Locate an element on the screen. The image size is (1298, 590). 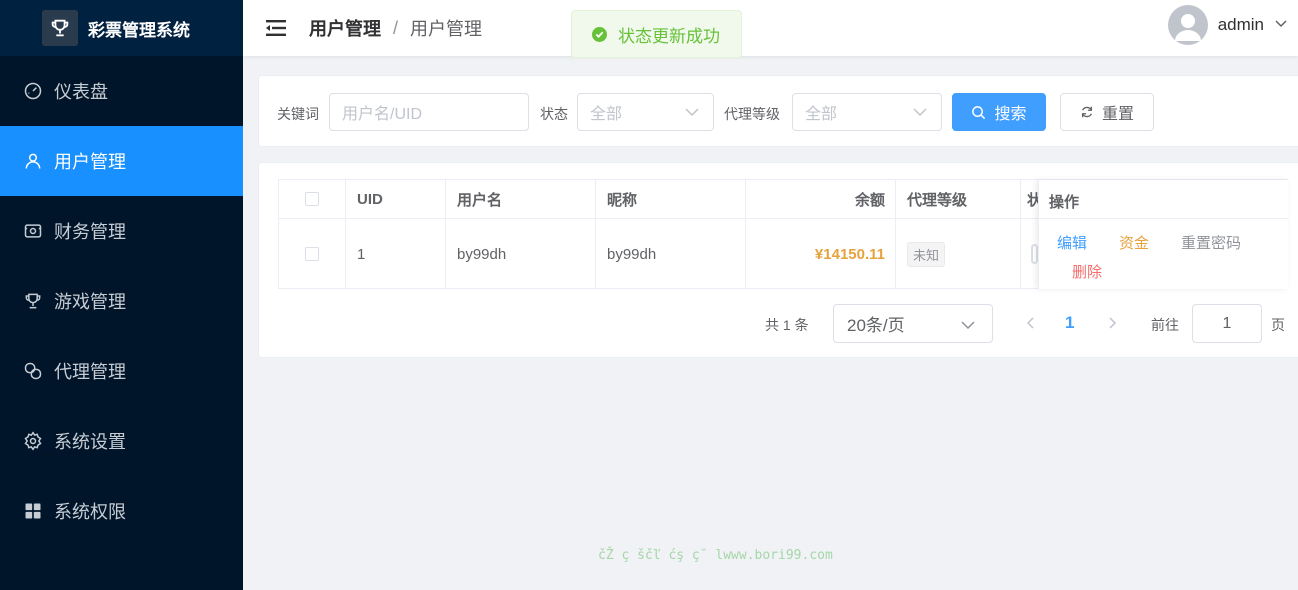
sidebar-item-agents: 代理管理 is located at coordinates (121, 371).